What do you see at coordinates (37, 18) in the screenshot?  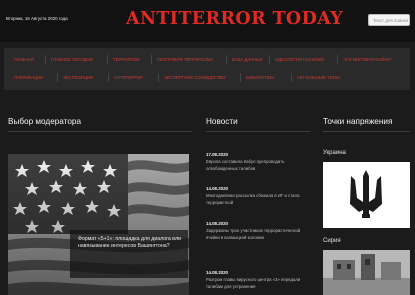 I see `header-date: Вторник, 18 Августа 2020 года` at bounding box center [37, 18].